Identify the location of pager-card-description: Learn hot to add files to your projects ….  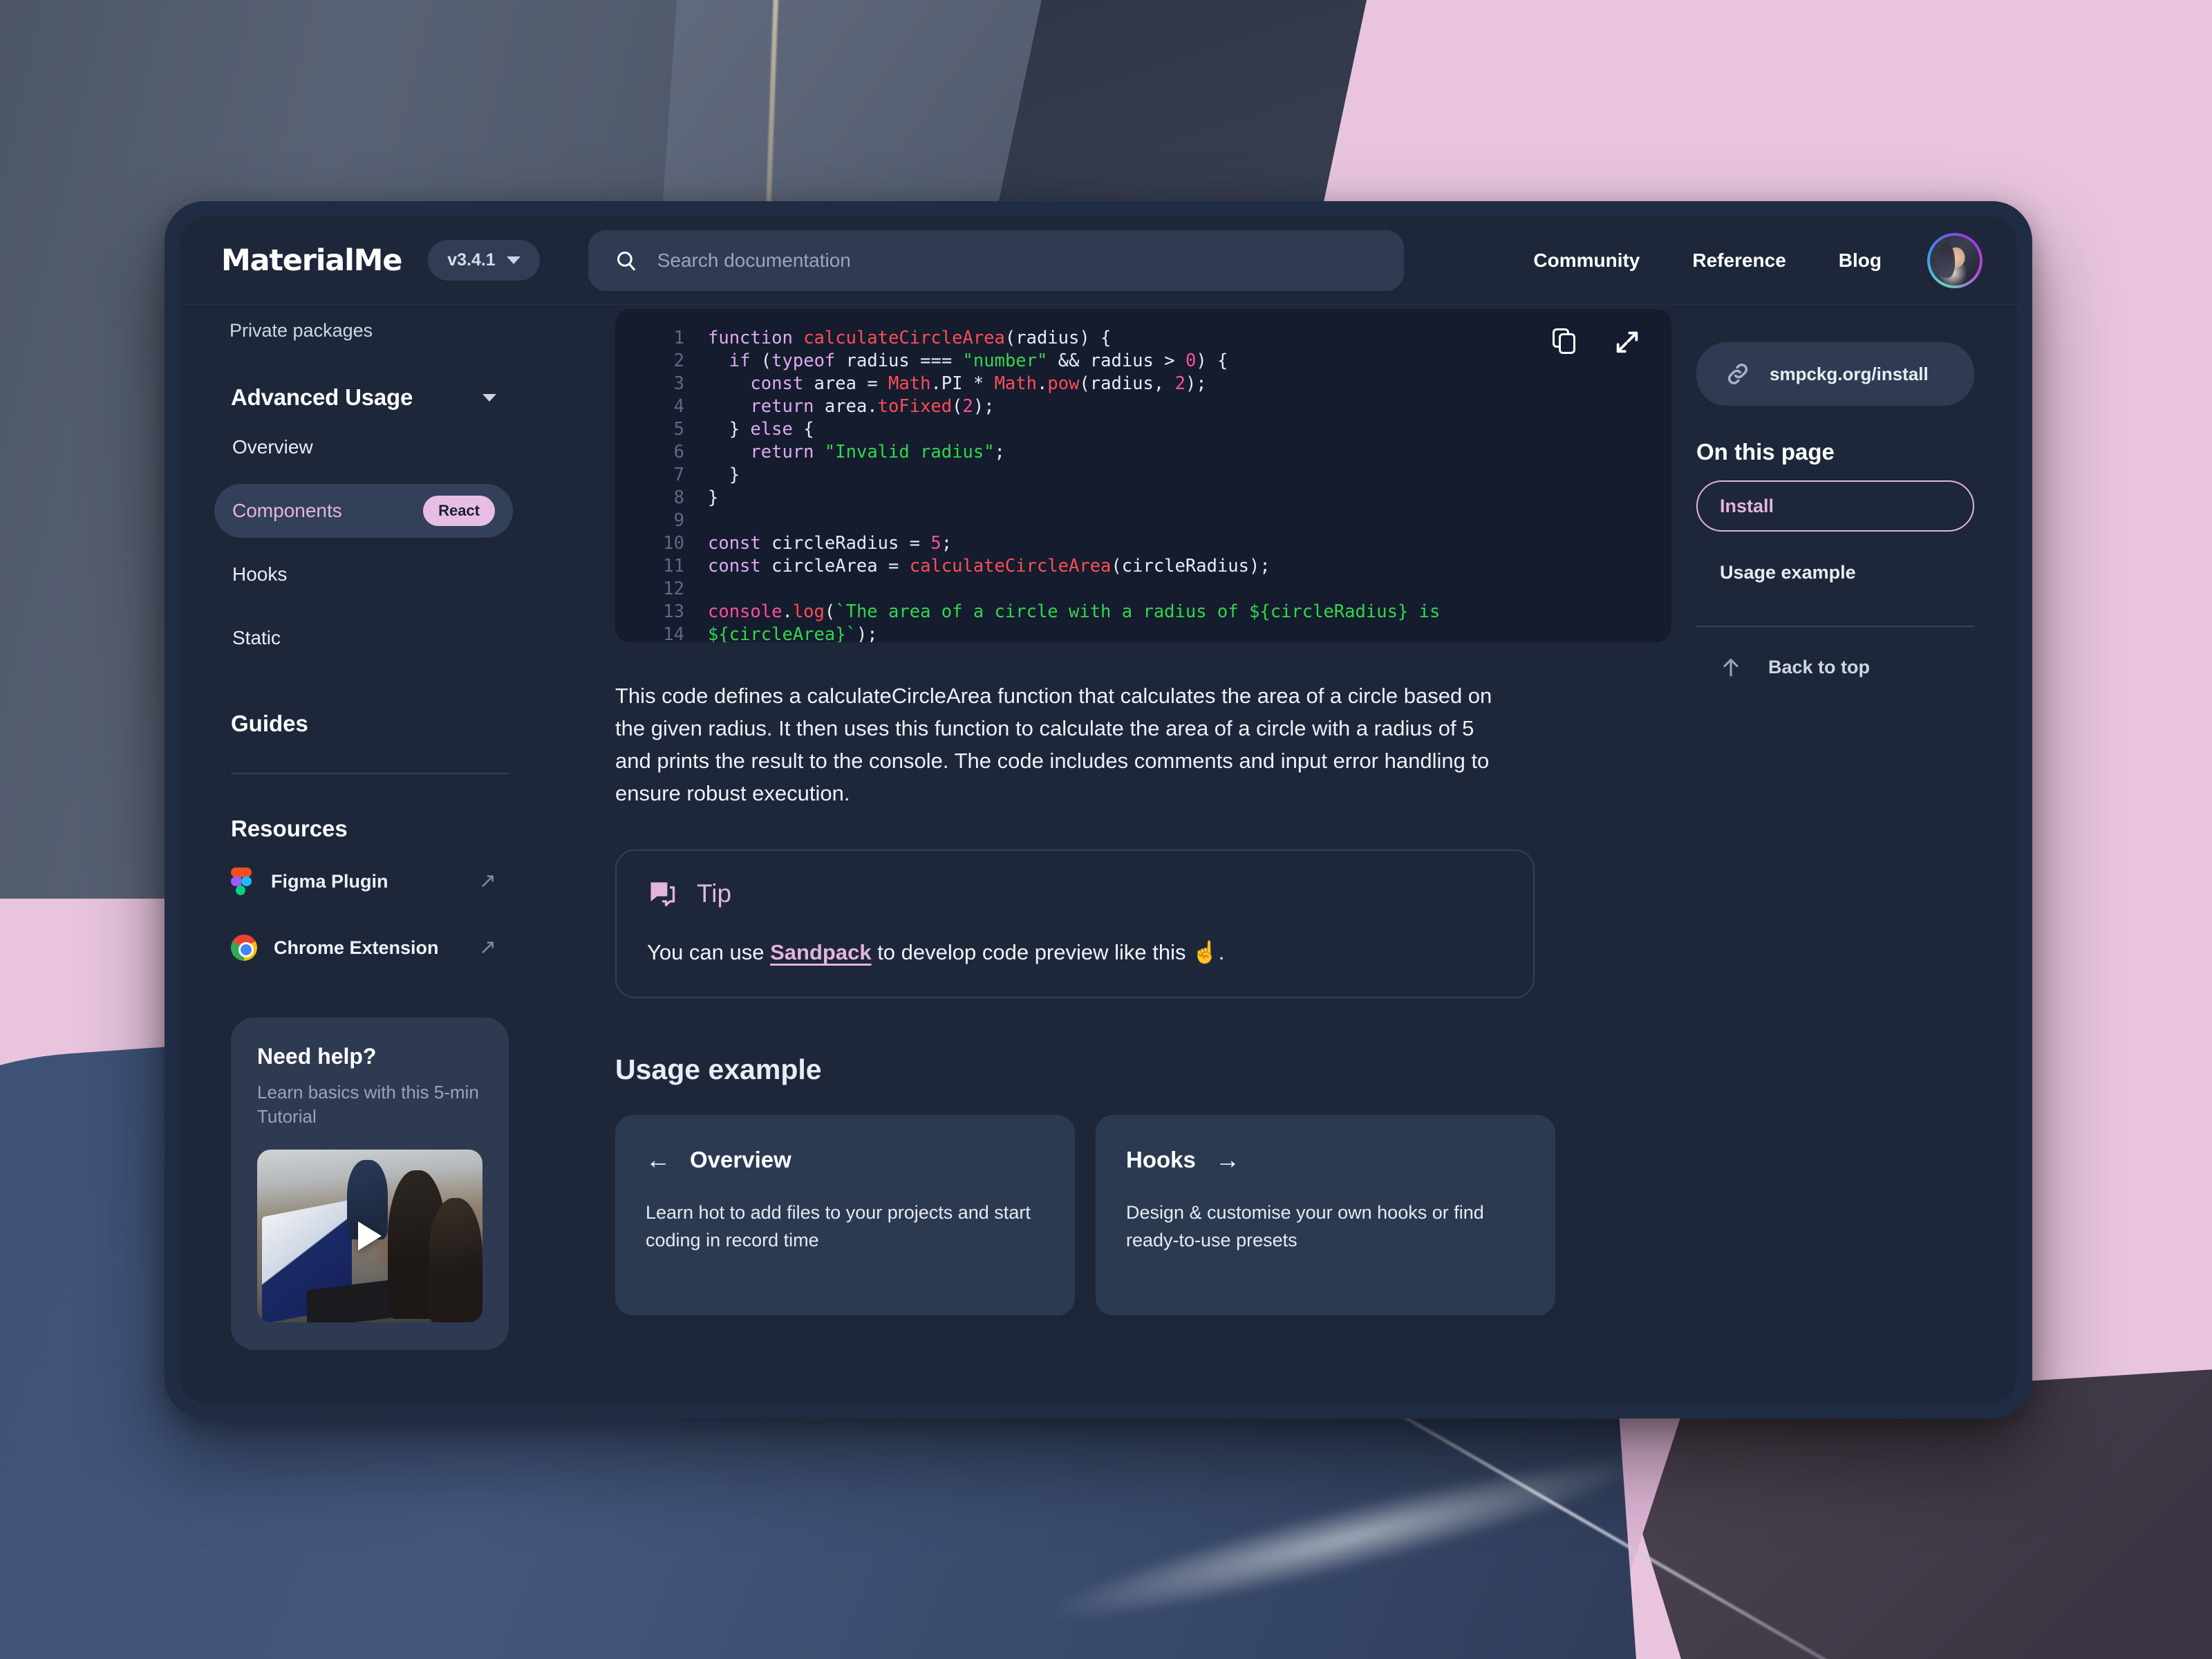
(838, 1227).